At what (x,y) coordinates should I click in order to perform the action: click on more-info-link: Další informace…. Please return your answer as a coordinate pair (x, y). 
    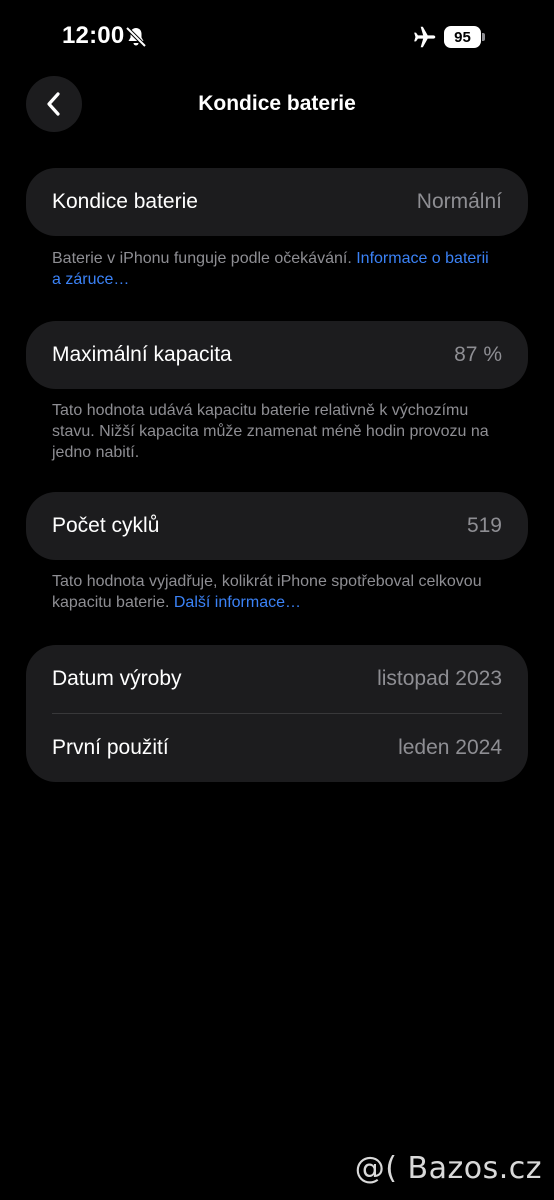
    Looking at the image, I should click on (237, 602).